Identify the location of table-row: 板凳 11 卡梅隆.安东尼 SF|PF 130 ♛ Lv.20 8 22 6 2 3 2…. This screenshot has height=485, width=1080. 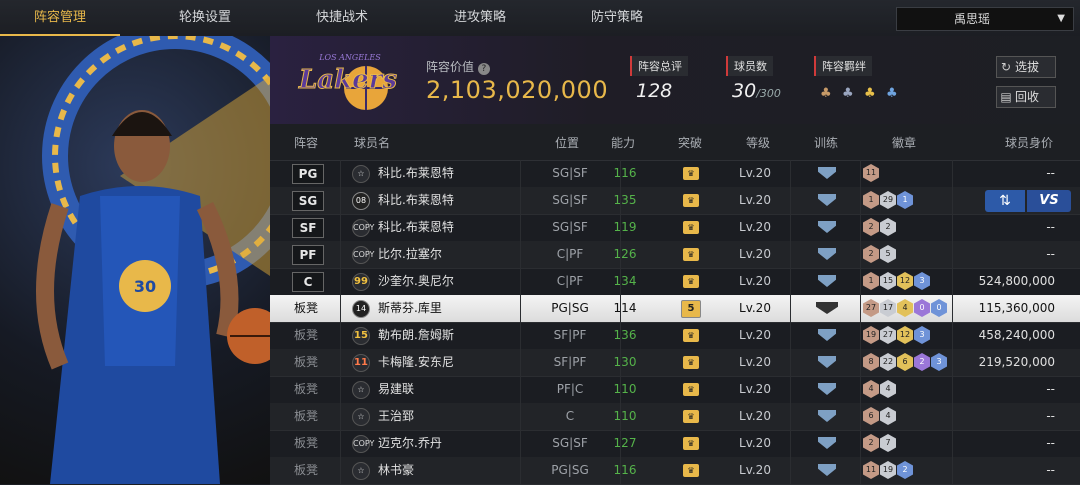
(675, 363).